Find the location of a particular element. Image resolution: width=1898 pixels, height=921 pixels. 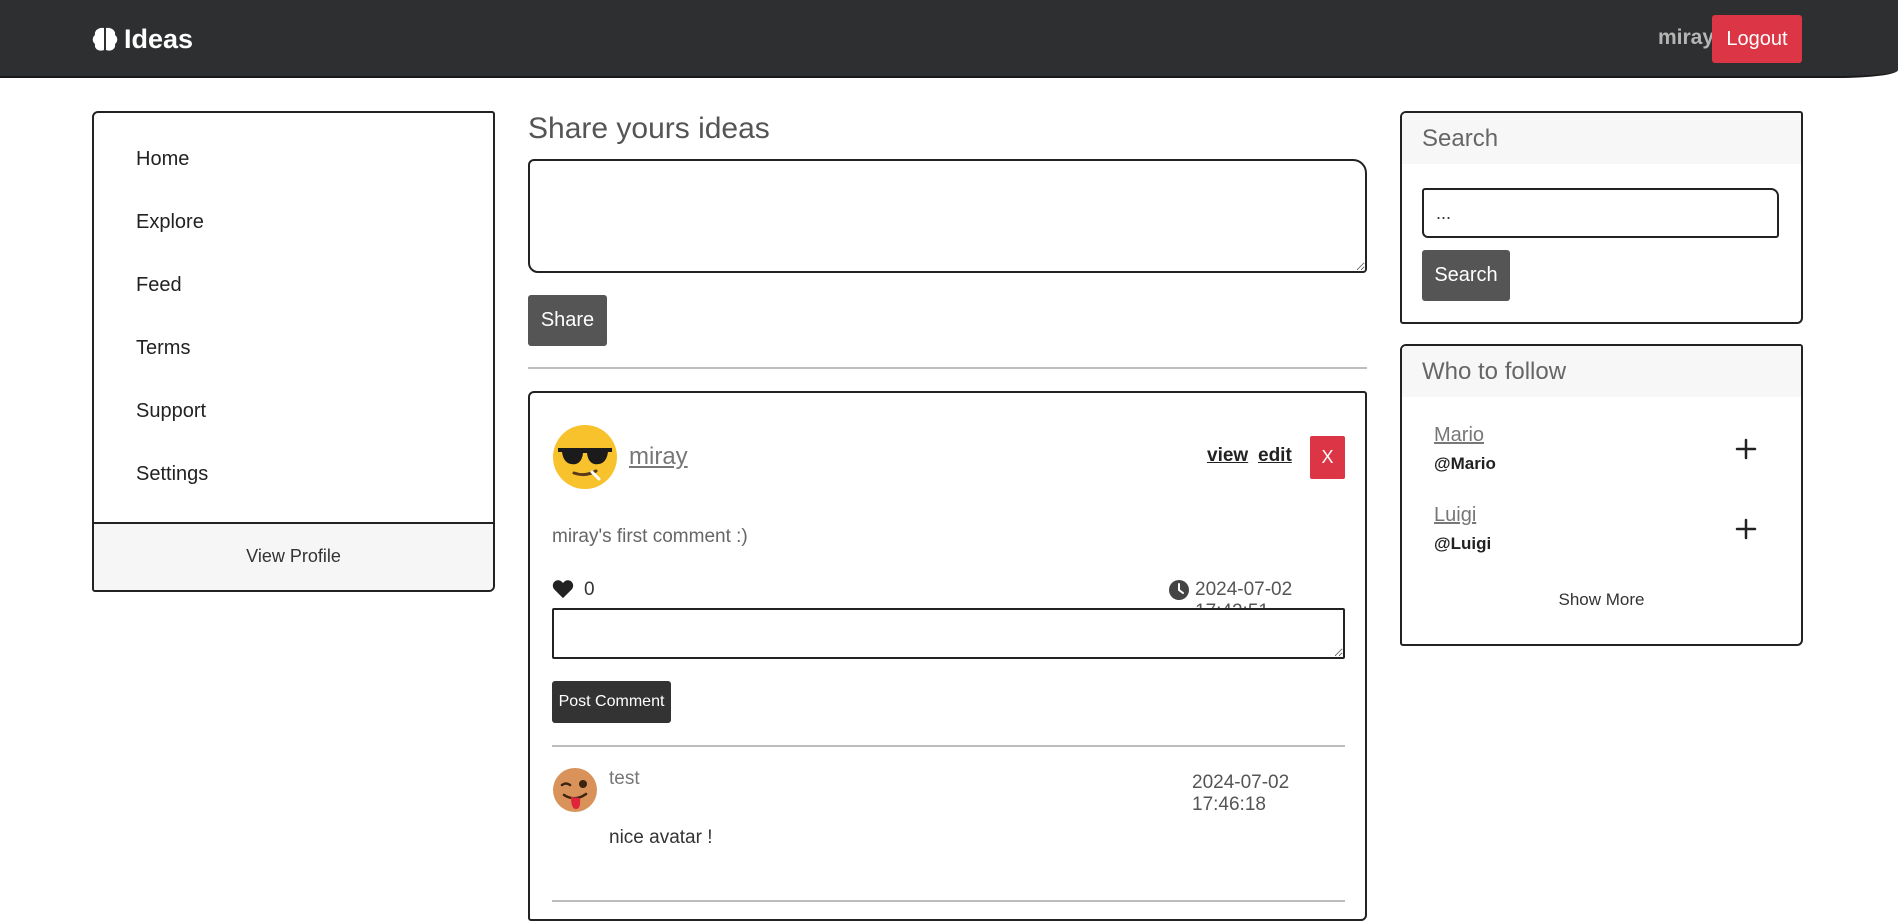

sidebar-nav: Home Explore Feed Terms Support Settings is located at coordinates (293, 316).